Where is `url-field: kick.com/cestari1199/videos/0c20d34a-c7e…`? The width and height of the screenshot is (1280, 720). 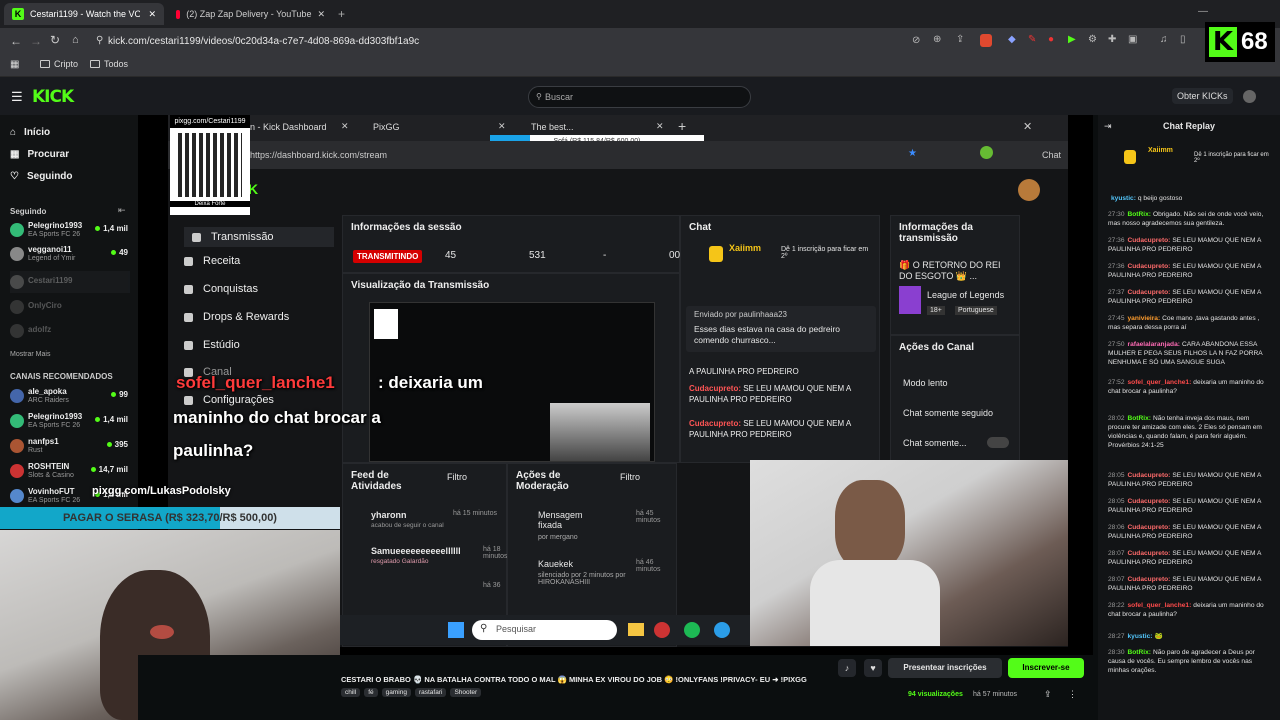 url-field: kick.com/cestari1199/videos/0c20d34a-c7e… is located at coordinates (558, 41).